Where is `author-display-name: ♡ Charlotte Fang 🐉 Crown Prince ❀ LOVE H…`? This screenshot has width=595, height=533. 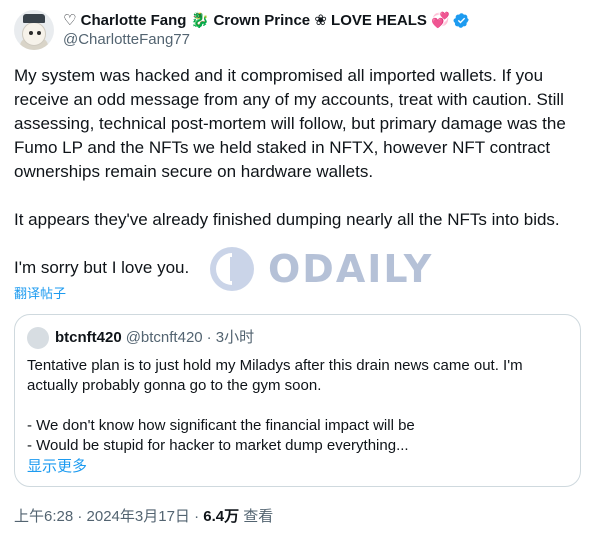
author-display-name: ♡ Charlotte Fang 🐉 Crown Prince ❀ LOVE H… is located at coordinates (256, 20).